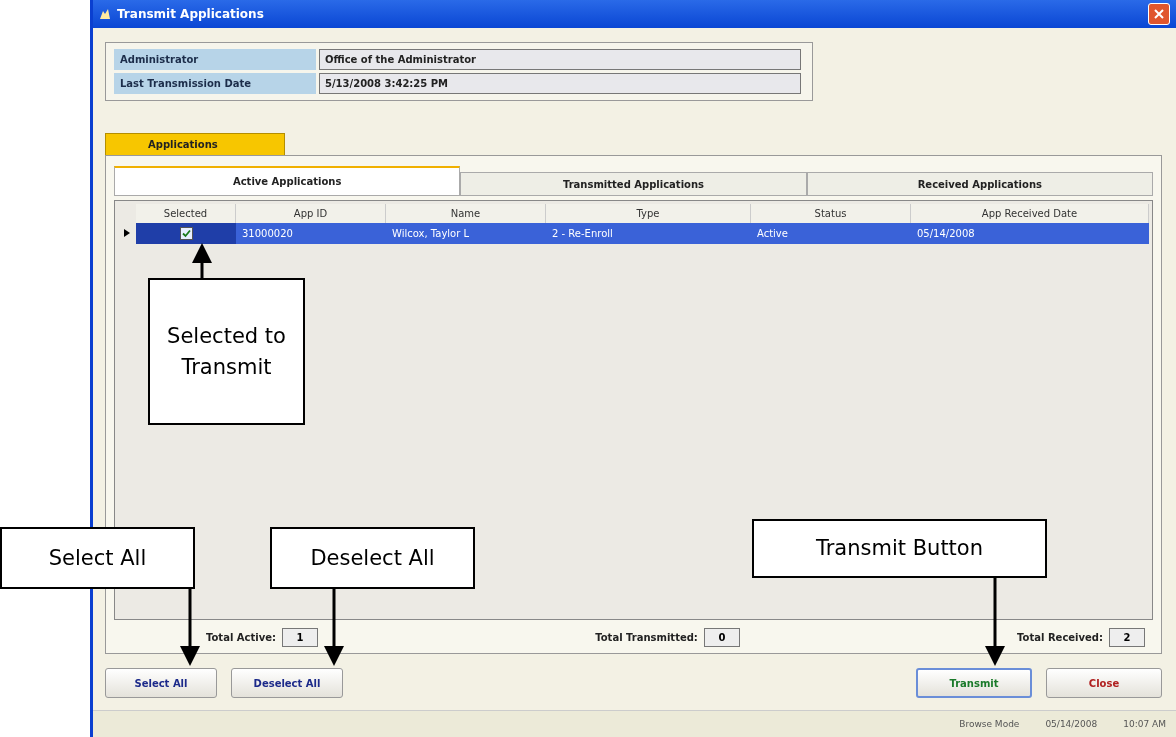  I want to click on tab: Active Applications, so click(287, 181).